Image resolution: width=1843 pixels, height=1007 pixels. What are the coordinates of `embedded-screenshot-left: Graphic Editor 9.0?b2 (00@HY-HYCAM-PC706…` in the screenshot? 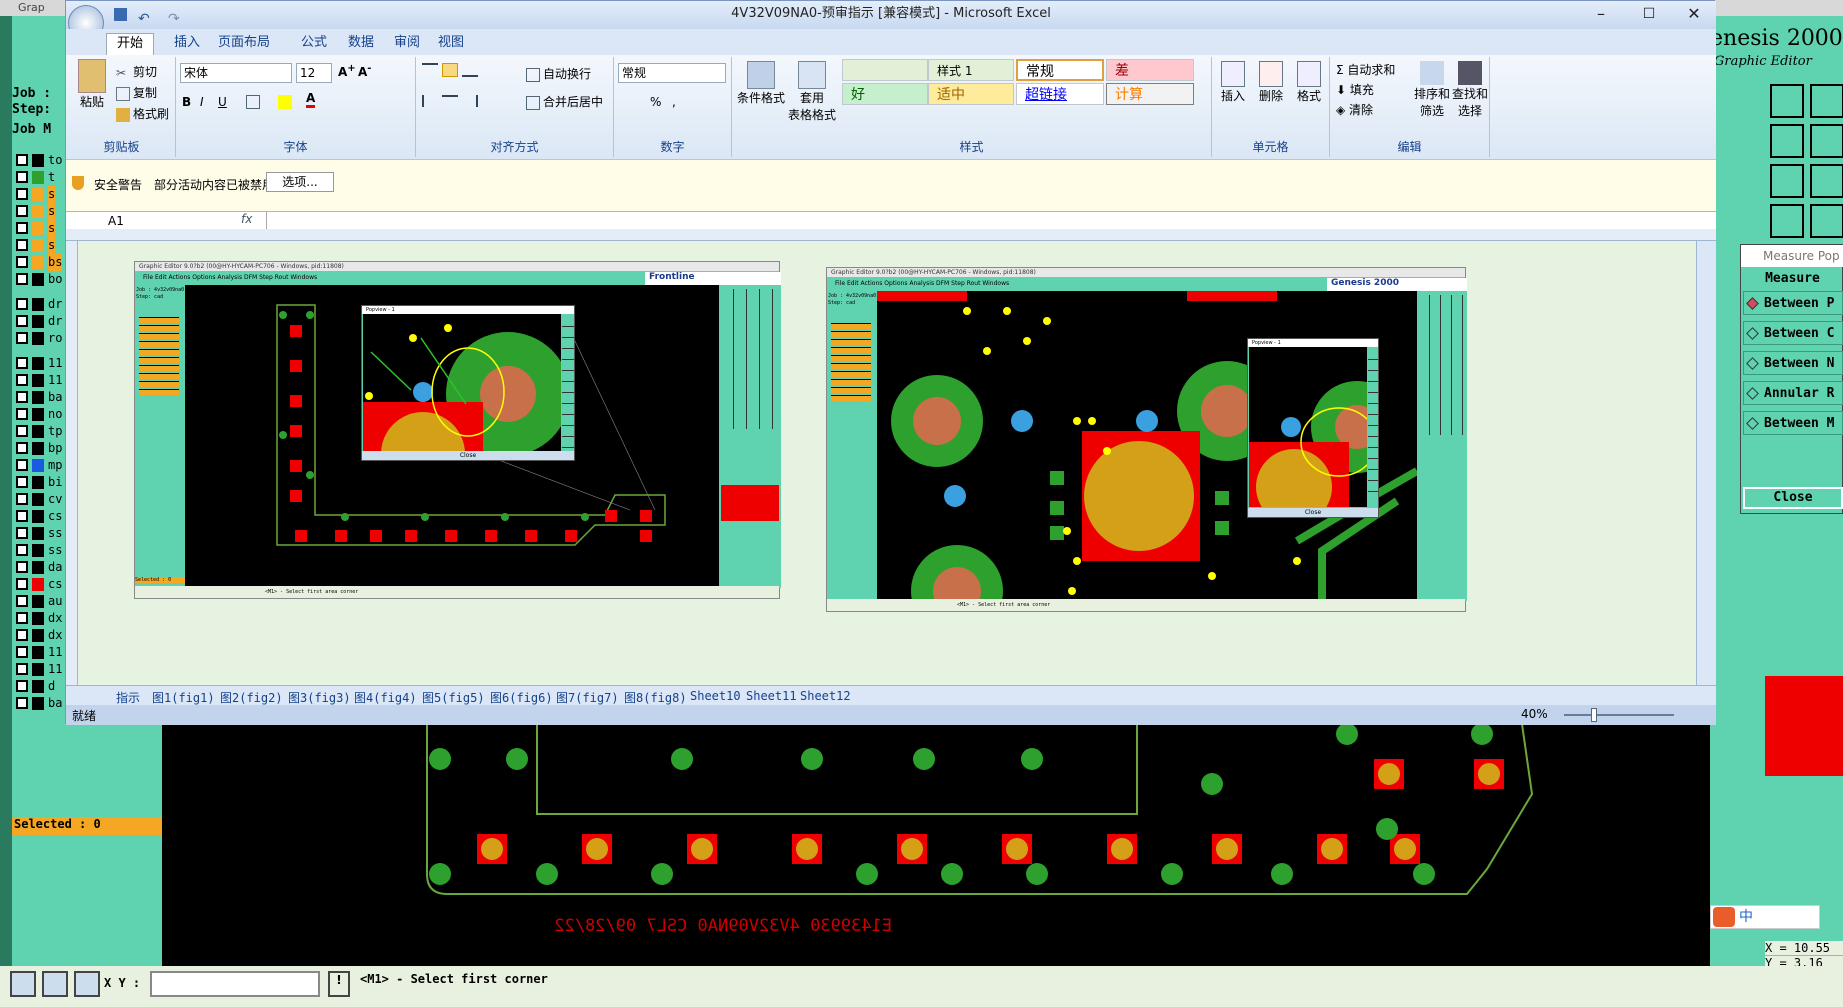 It's located at (457, 430).